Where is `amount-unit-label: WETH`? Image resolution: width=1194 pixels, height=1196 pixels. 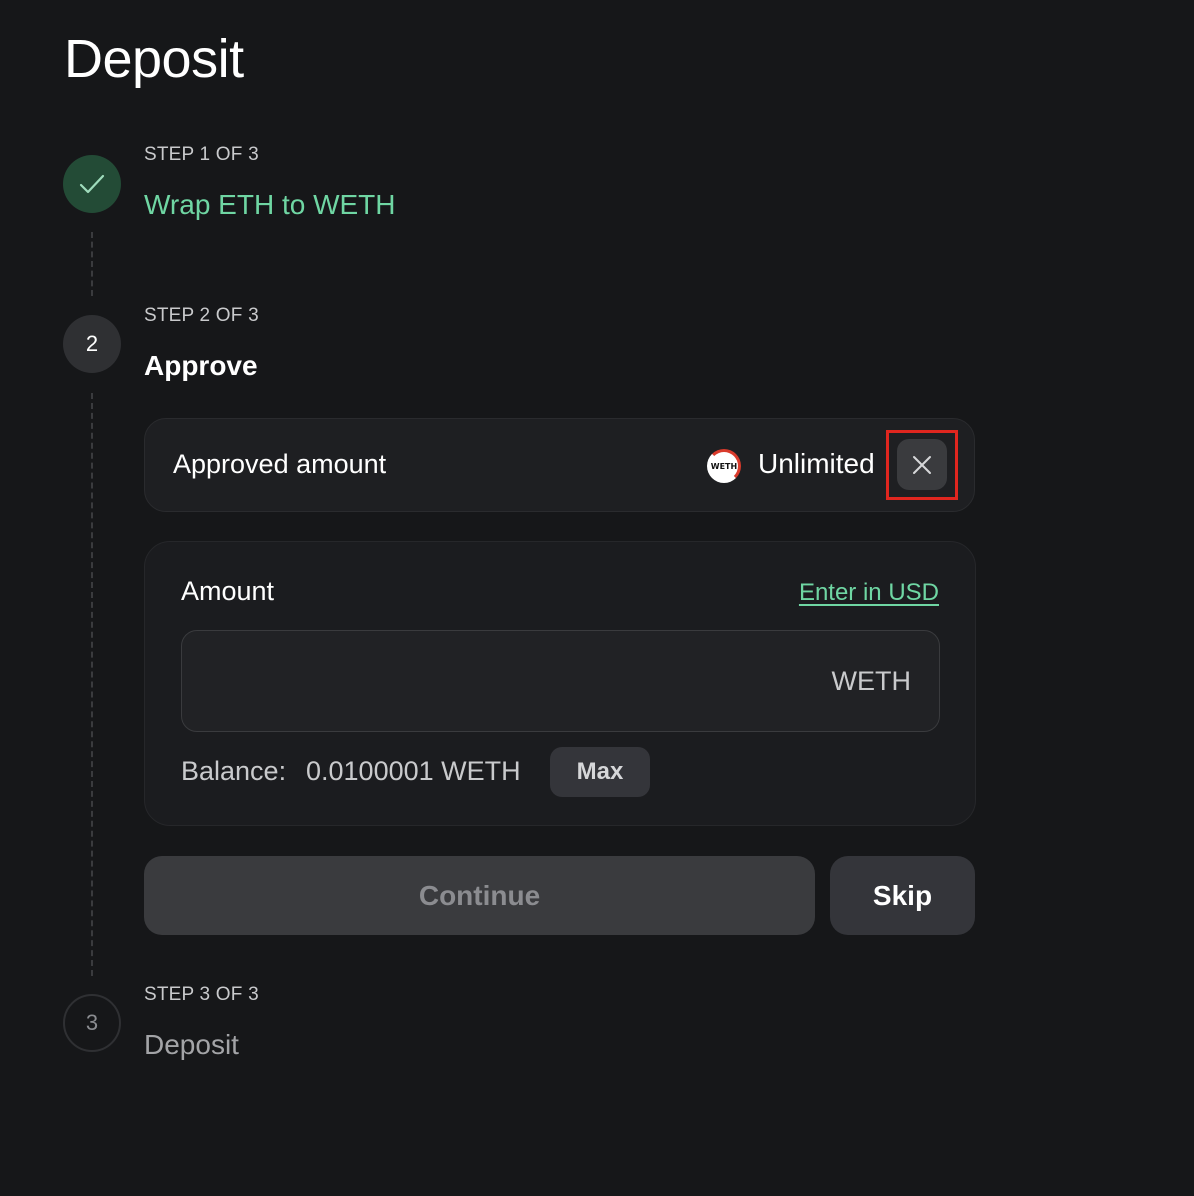
amount-unit-label: WETH is located at coordinates (871, 681).